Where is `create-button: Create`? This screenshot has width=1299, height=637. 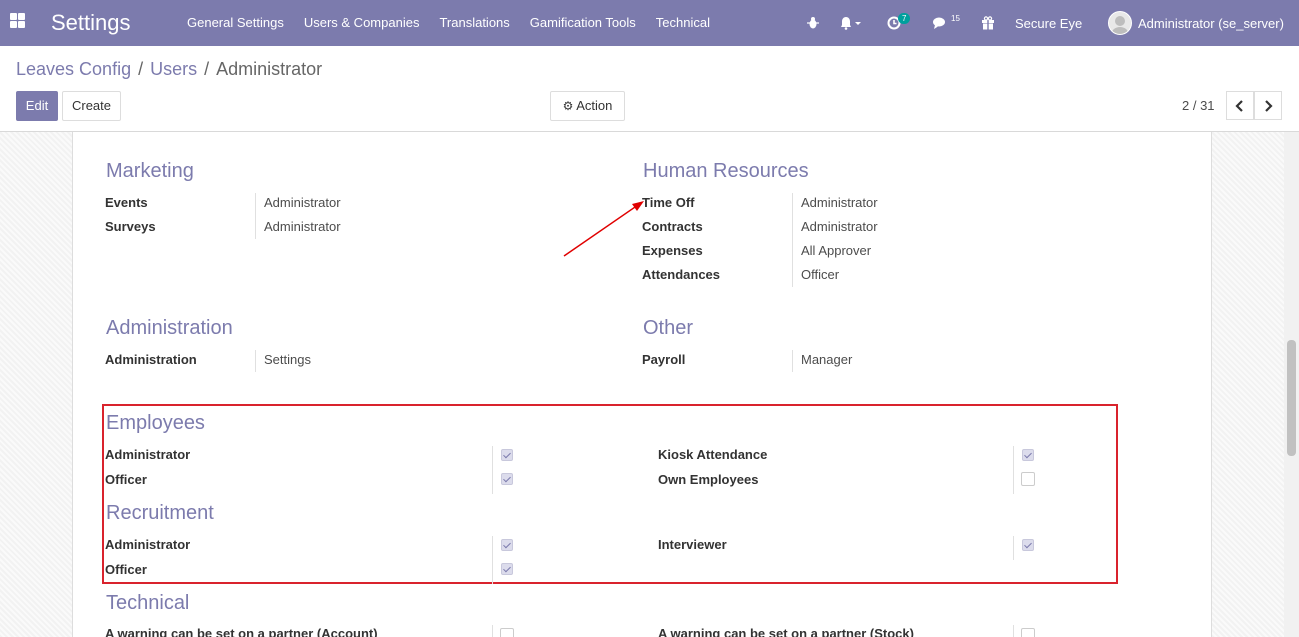 create-button: Create is located at coordinates (91, 106).